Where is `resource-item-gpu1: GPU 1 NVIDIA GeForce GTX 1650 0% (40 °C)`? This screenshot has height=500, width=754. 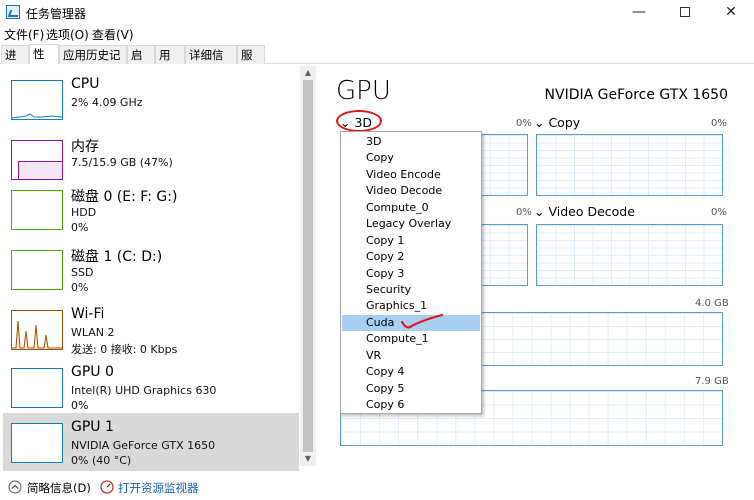 resource-item-gpu1: GPU 1 NVIDIA GeForce GTX 1650 0% (40 °C) is located at coordinates (151, 442).